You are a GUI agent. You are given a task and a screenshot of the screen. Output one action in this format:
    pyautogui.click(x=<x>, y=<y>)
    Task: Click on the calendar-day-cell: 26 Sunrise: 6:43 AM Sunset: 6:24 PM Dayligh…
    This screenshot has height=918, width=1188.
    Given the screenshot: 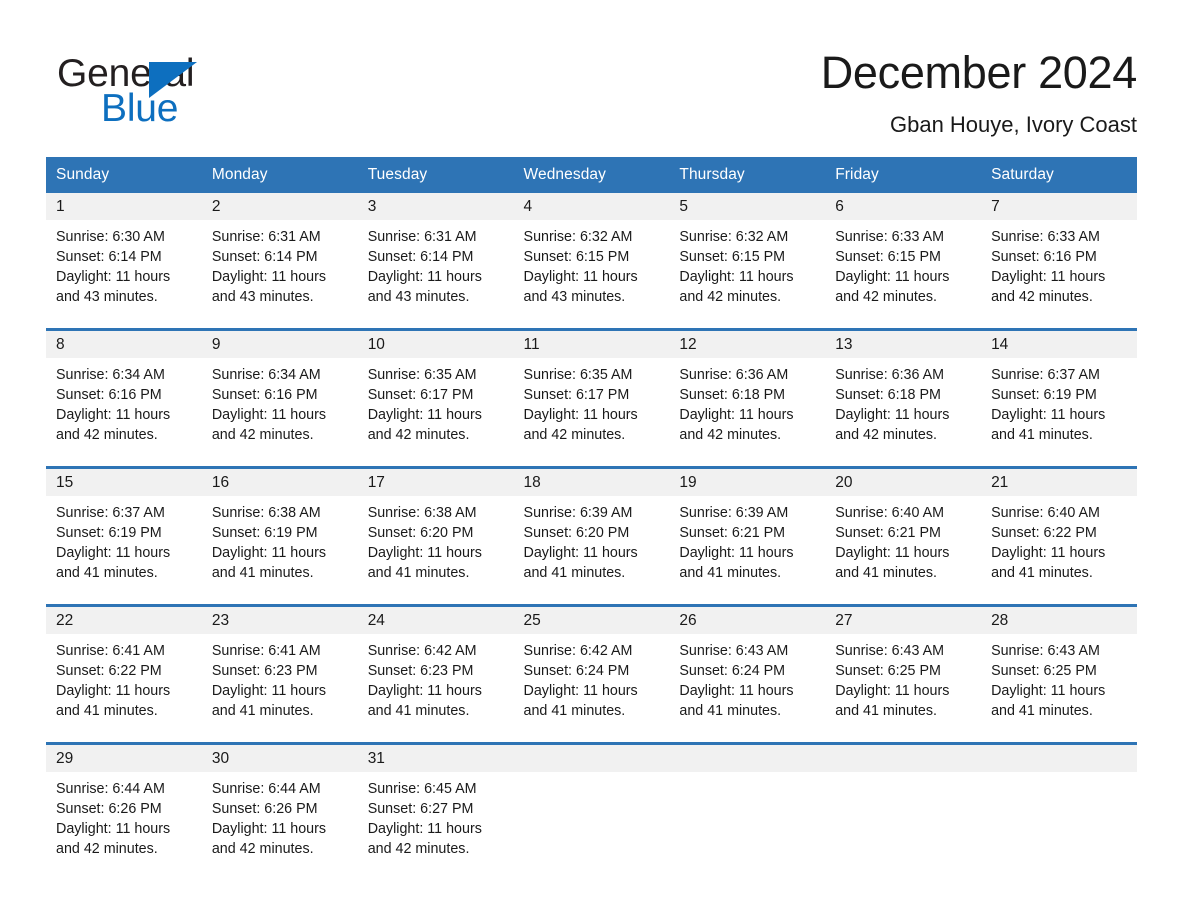 What is the action you would take?
    pyautogui.click(x=747, y=674)
    